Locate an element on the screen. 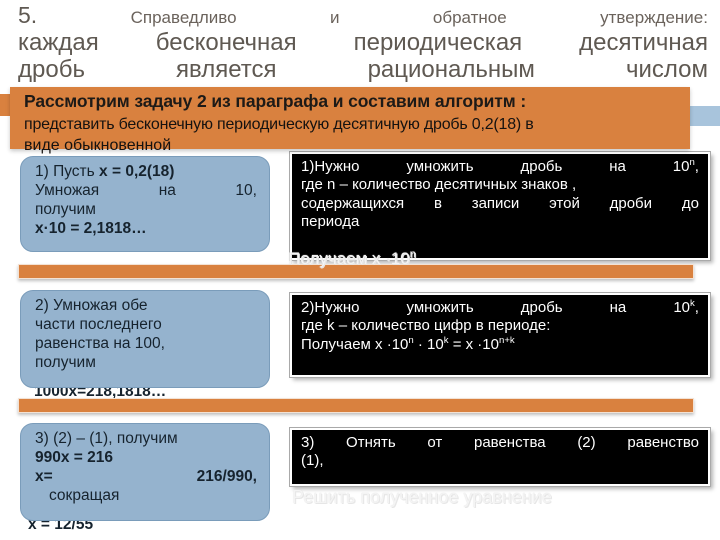 This screenshot has width=720, height=540. heading-word: бесконечная is located at coordinates (226, 43).